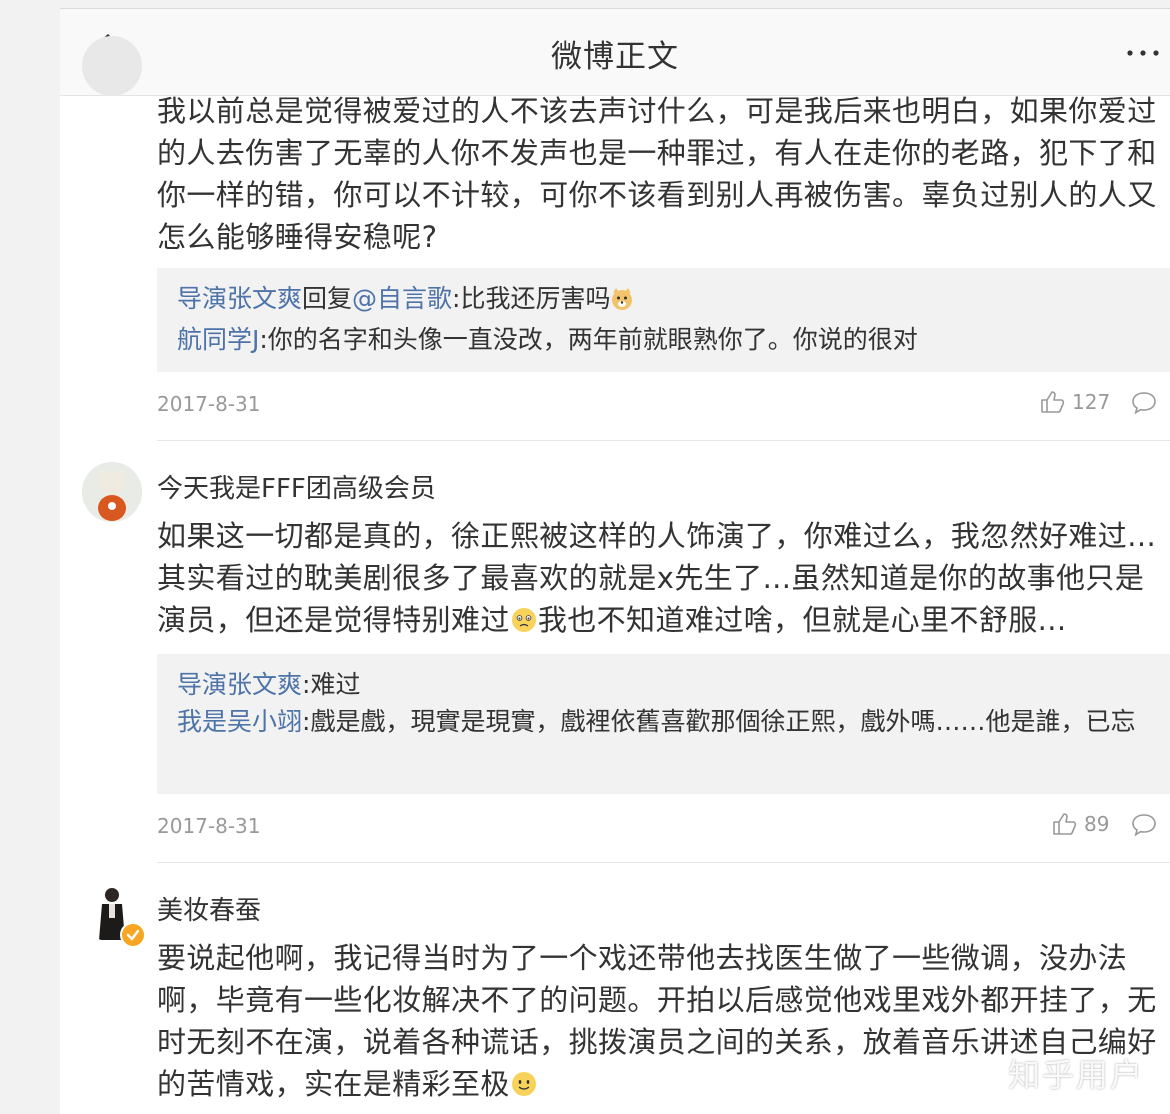 The width and height of the screenshot is (1170, 1114). I want to click on like-button: 127, so click(1075, 402).